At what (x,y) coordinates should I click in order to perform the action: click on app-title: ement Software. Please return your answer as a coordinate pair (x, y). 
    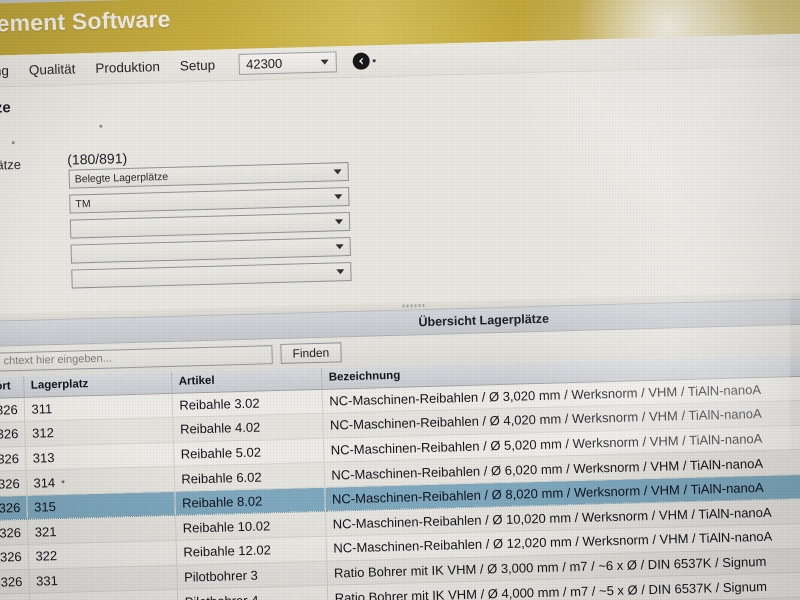
    Looking at the image, I should click on (85, 21).